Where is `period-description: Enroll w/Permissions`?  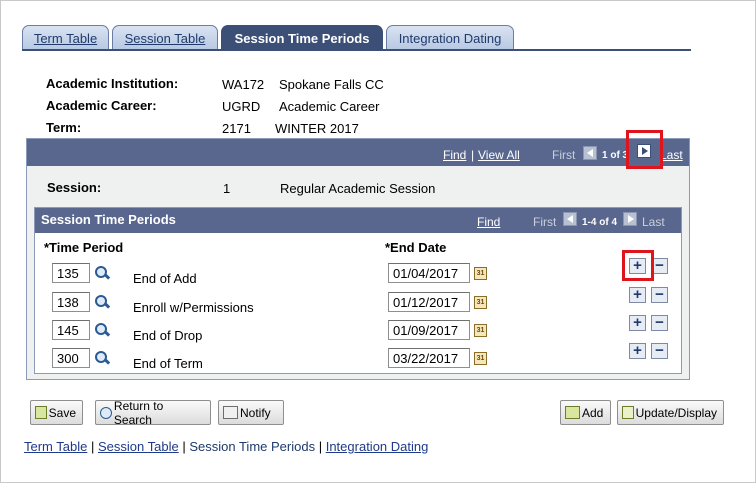
period-description: Enroll w/Permissions is located at coordinates (193, 307).